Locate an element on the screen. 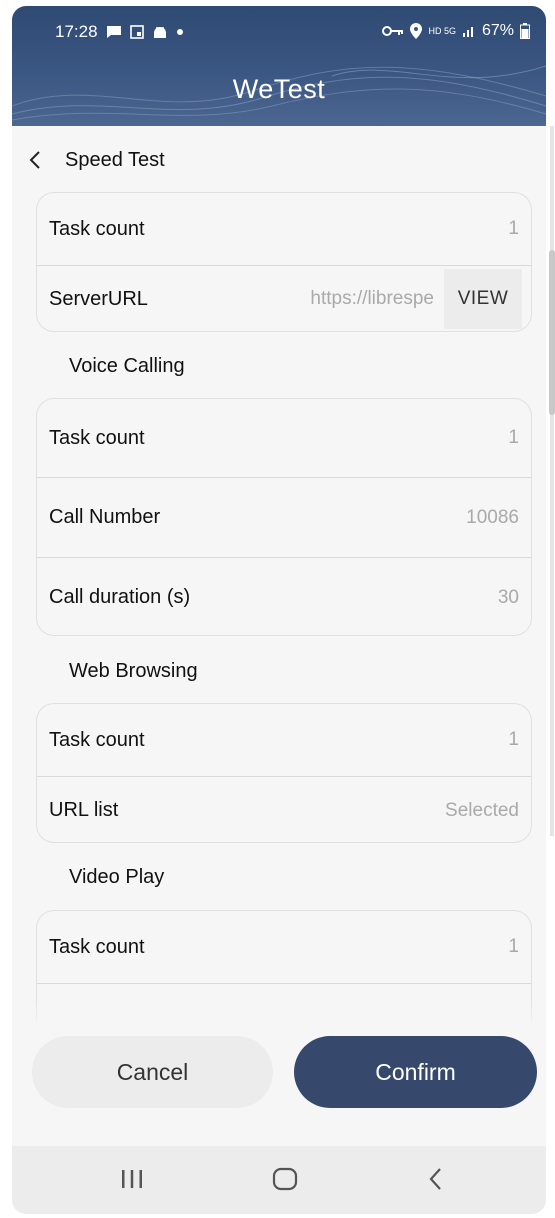  status-bar: 17:28 HD 5G 67% is located at coordinates (279, 32).